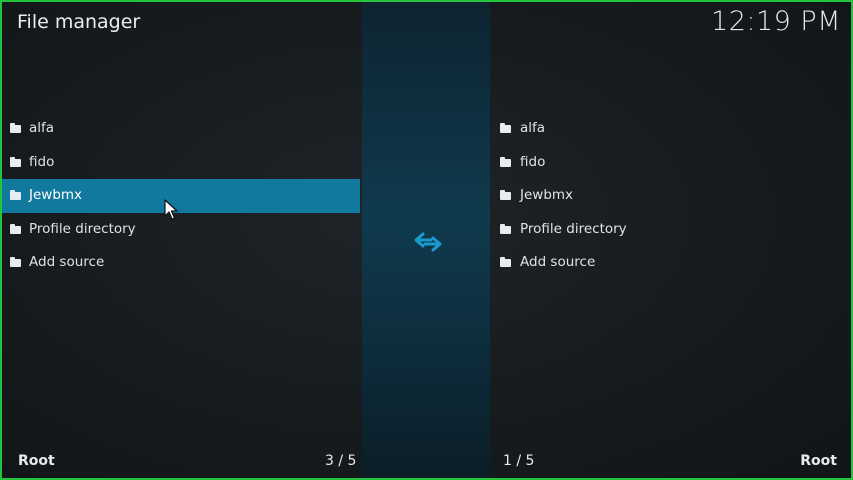 The height and width of the screenshot is (480, 853). Describe the element at coordinates (776, 21) in the screenshot. I see `clock: 12:19 PM` at that location.